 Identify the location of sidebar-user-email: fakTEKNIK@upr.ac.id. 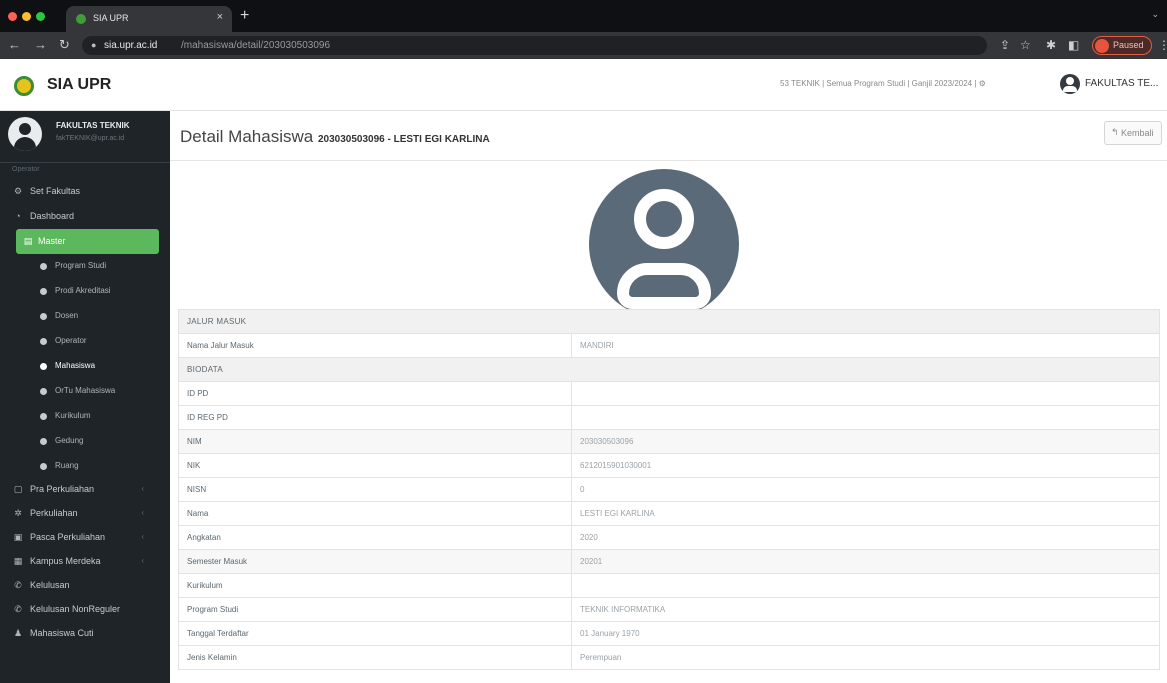
(90, 138).